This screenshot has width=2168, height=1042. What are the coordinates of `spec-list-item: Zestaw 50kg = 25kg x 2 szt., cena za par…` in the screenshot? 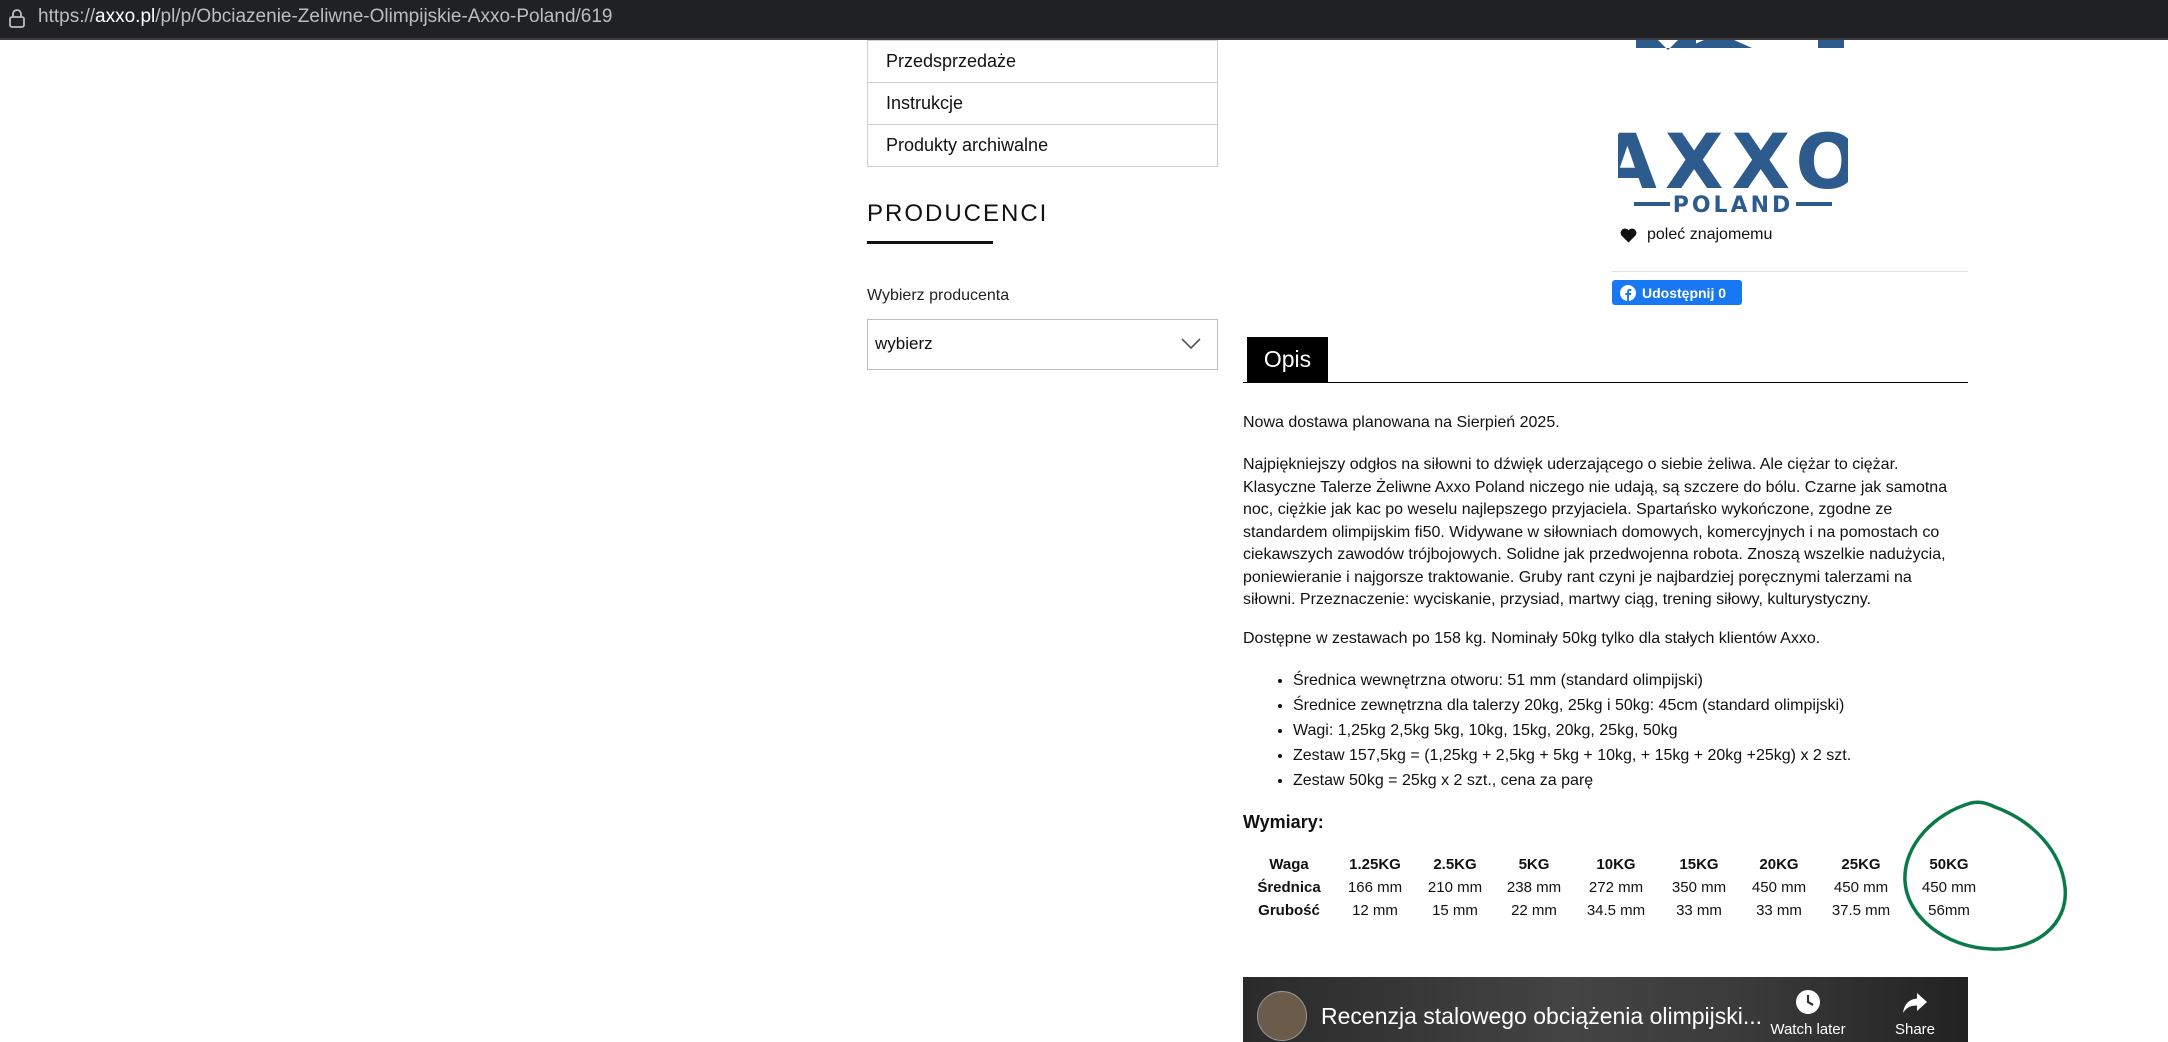 It's located at (1630, 780).